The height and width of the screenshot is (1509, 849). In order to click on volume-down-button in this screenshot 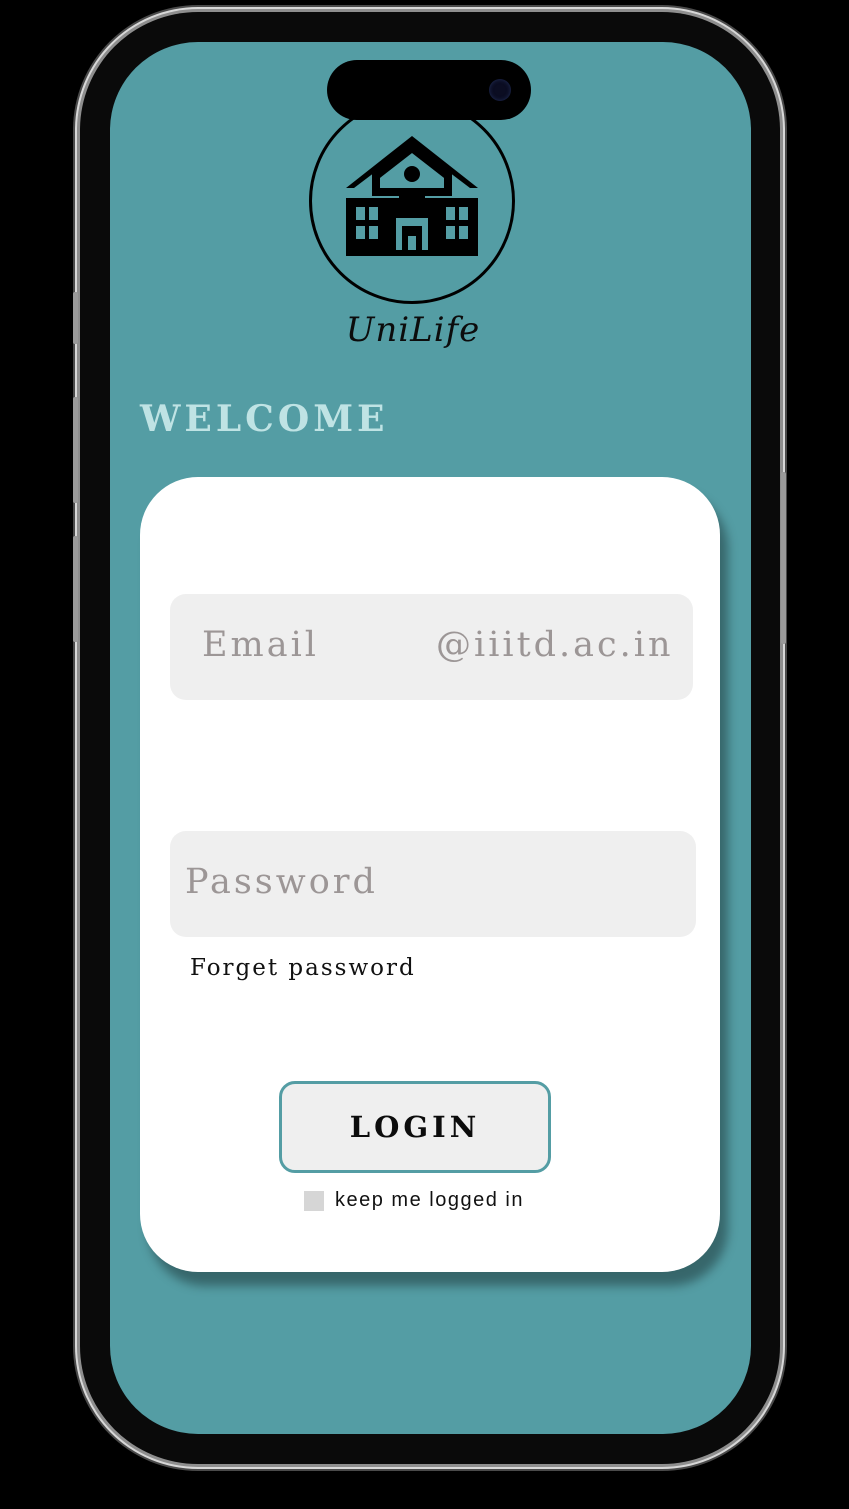, I will do `click(75, 589)`.